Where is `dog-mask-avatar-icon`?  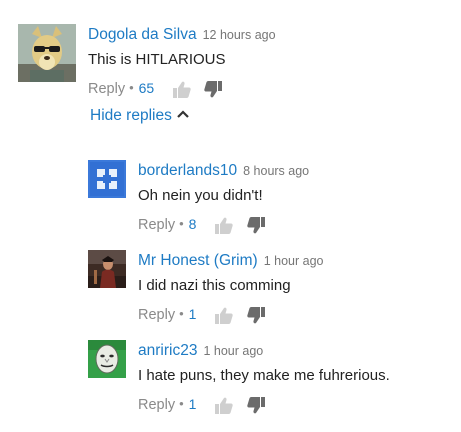
dog-mask-avatar-icon is located at coordinates (47, 53).